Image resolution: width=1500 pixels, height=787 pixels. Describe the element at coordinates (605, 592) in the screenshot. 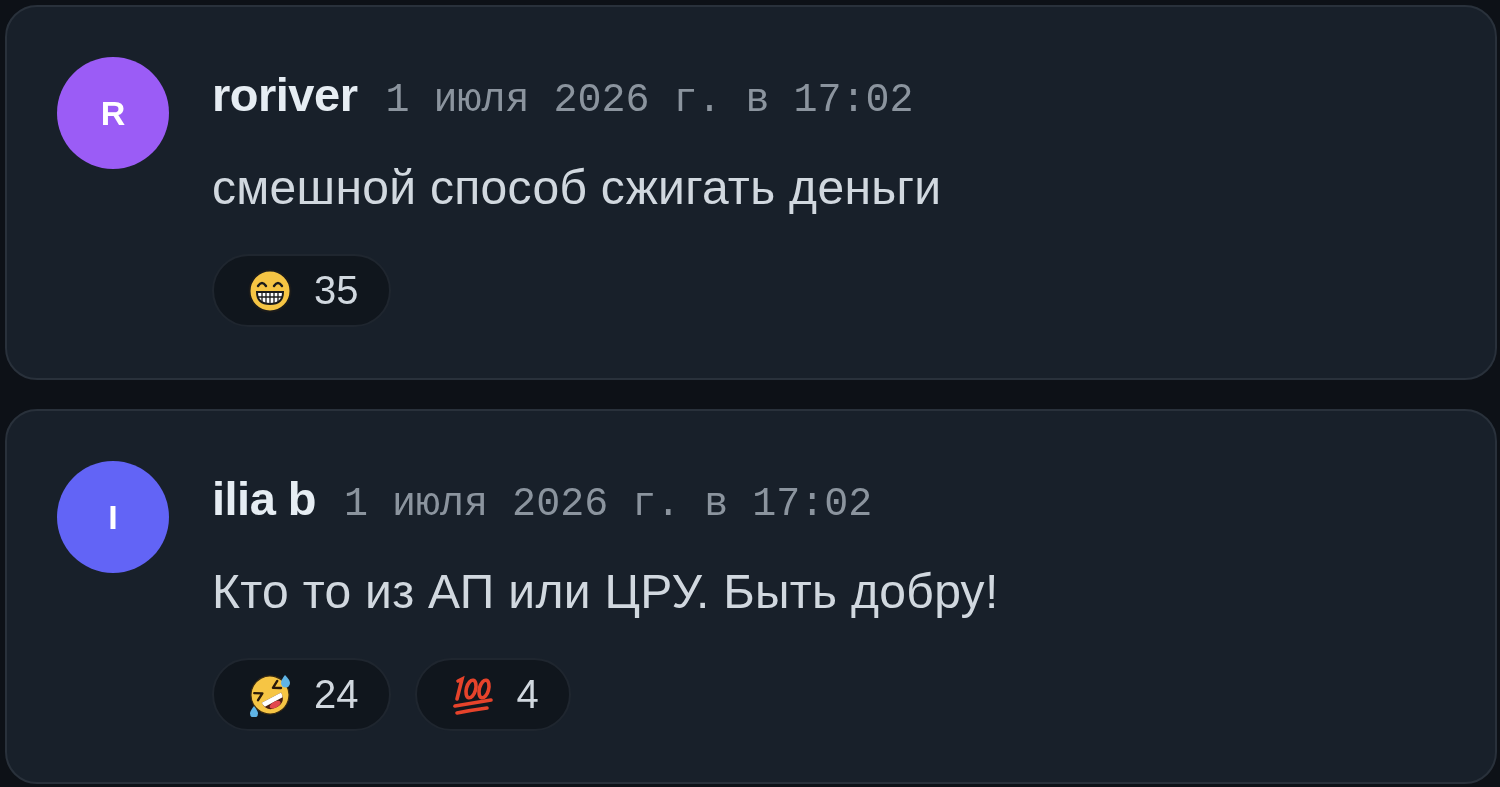

I see `comment-text: Кто то из АП или ЦРУ. Быть добру!` at that location.